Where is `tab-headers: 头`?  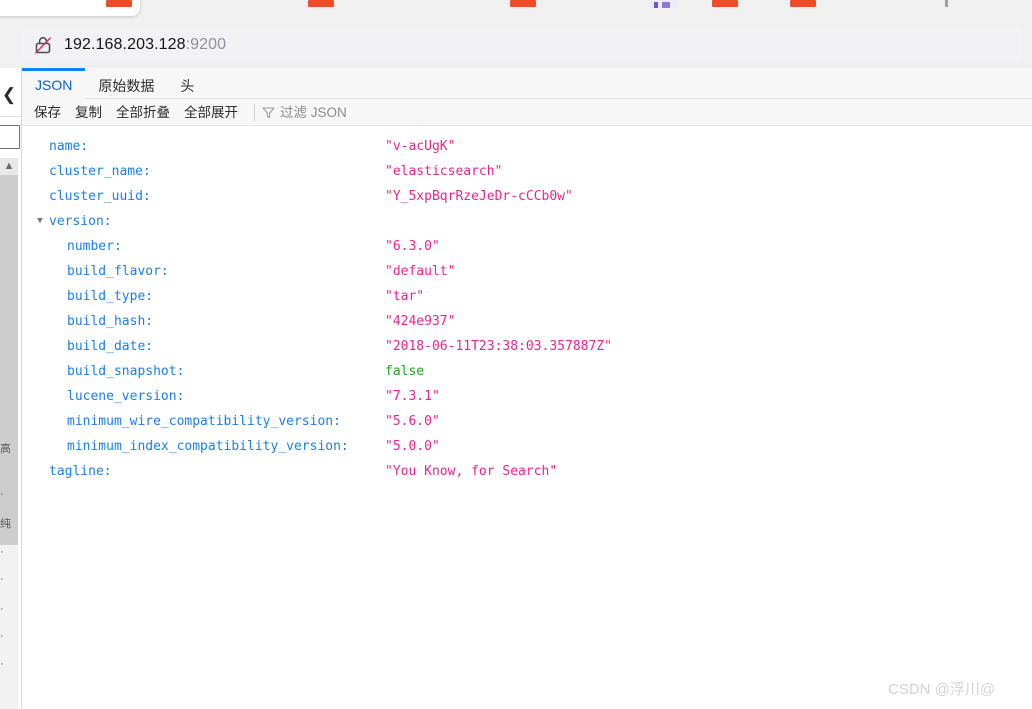
tab-headers: 头 is located at coordinates (187, 83).